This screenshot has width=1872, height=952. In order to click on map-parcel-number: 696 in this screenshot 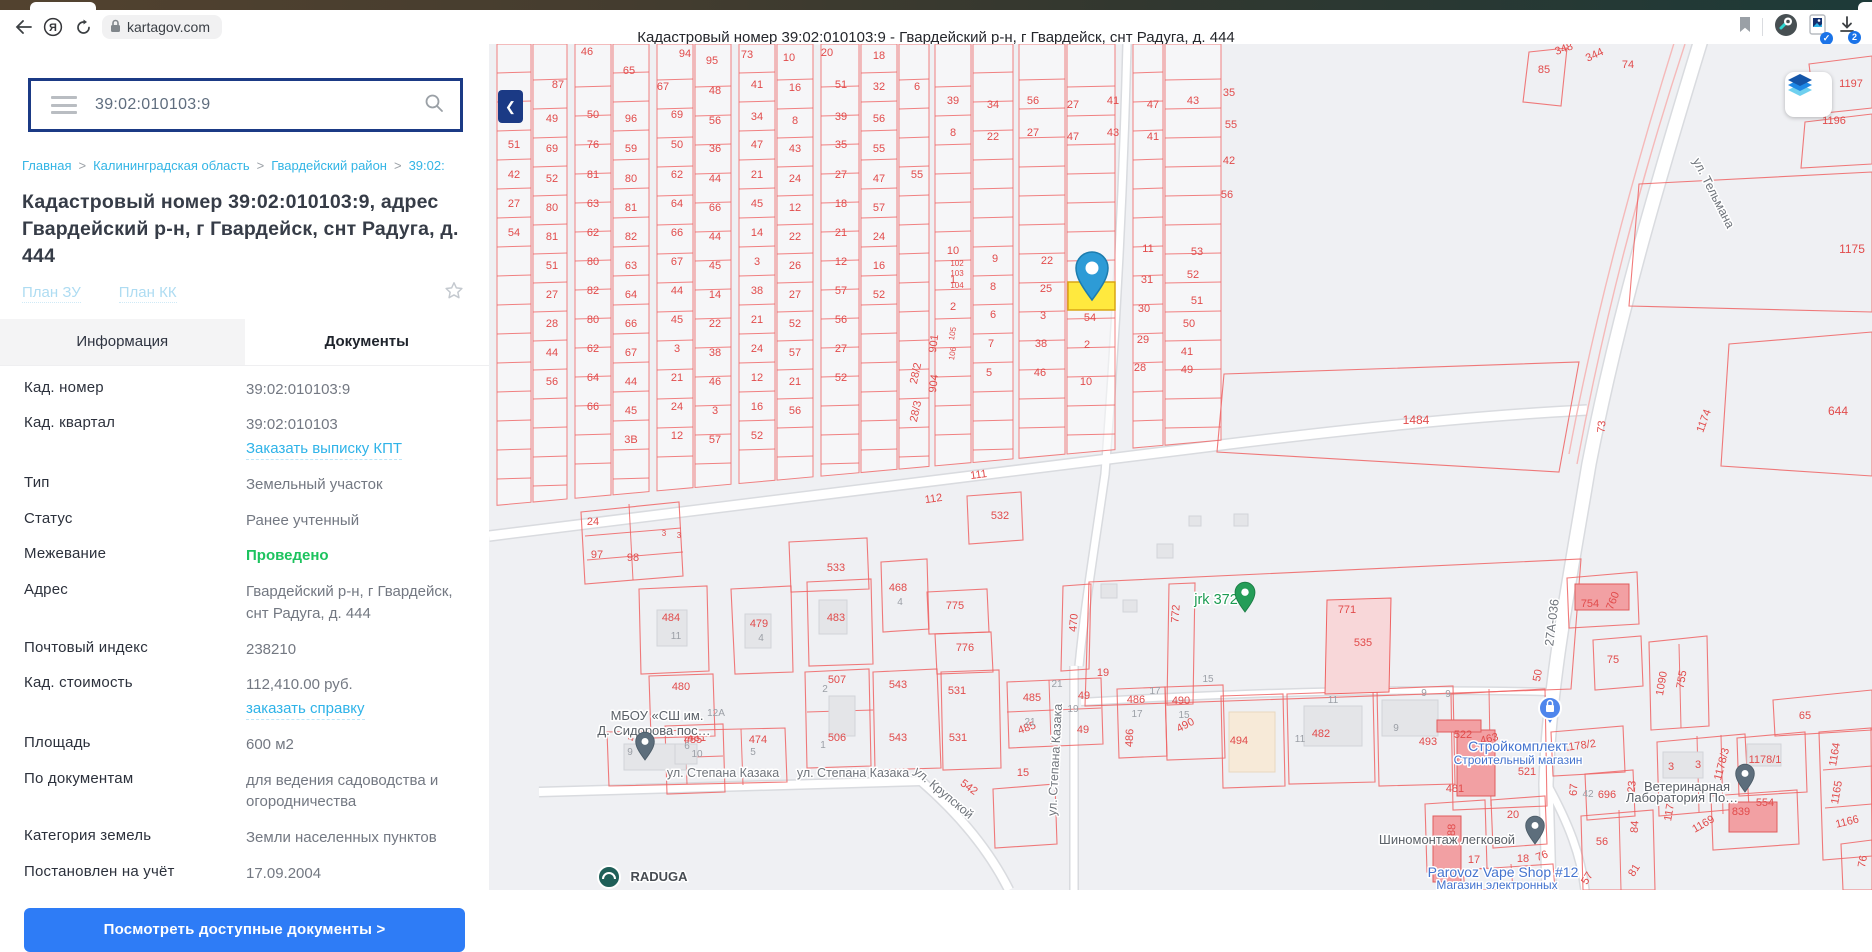, I will do `click(1607, 795)`.